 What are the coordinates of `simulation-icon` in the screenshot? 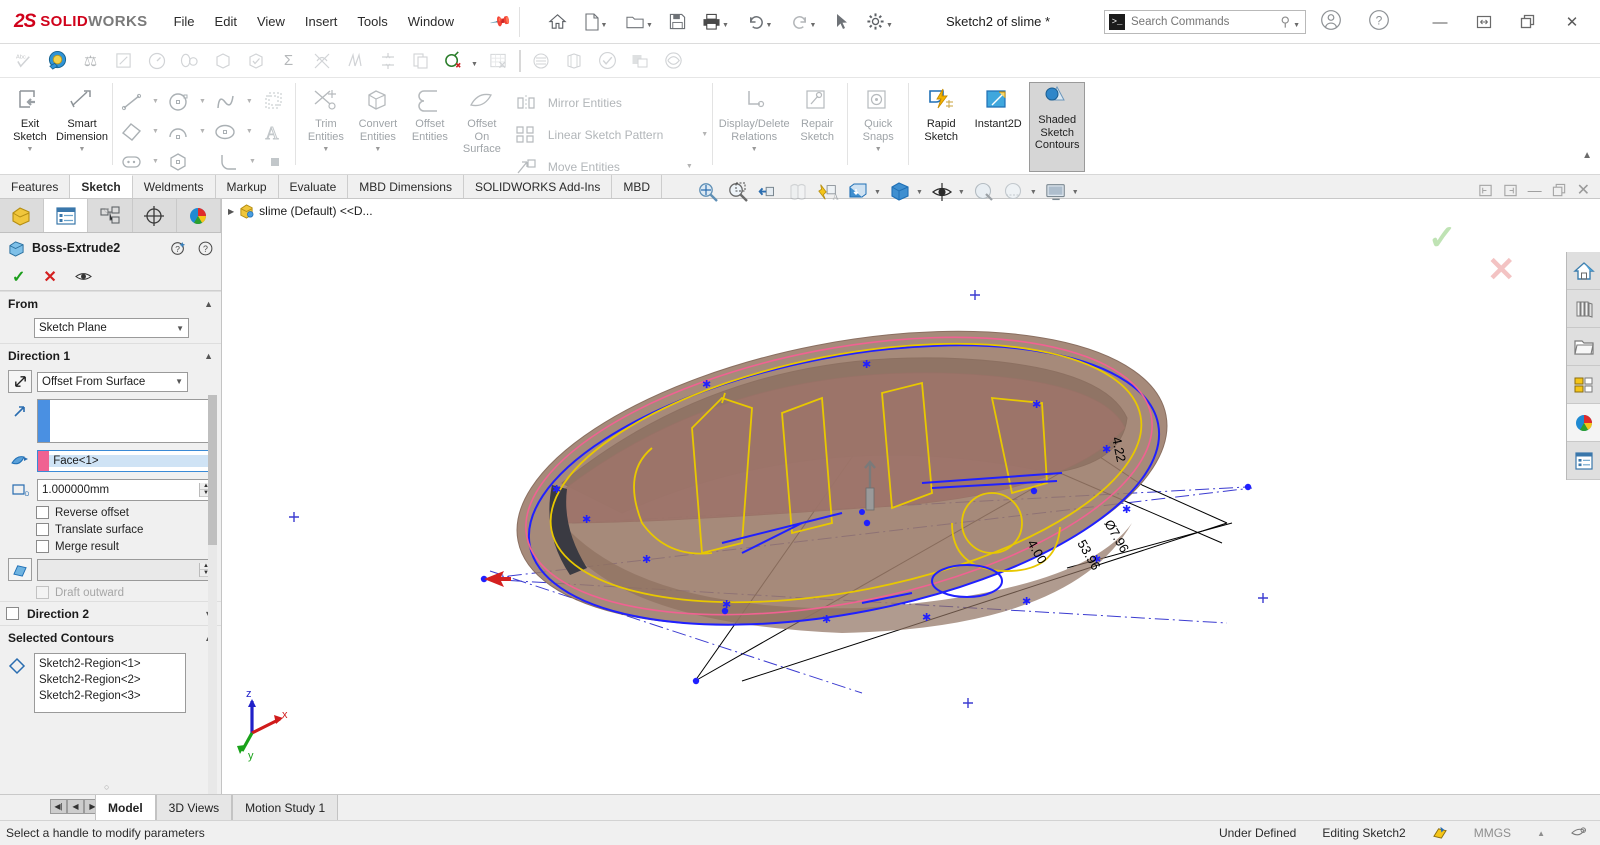 It's located at (574, 61).